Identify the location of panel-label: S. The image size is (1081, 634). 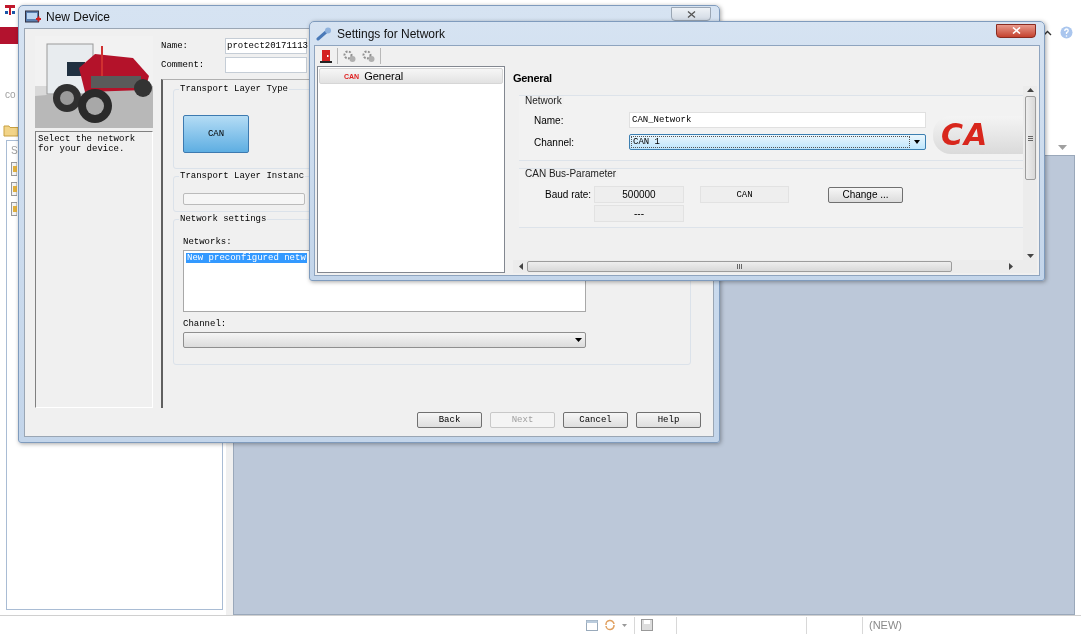
(14, 150).